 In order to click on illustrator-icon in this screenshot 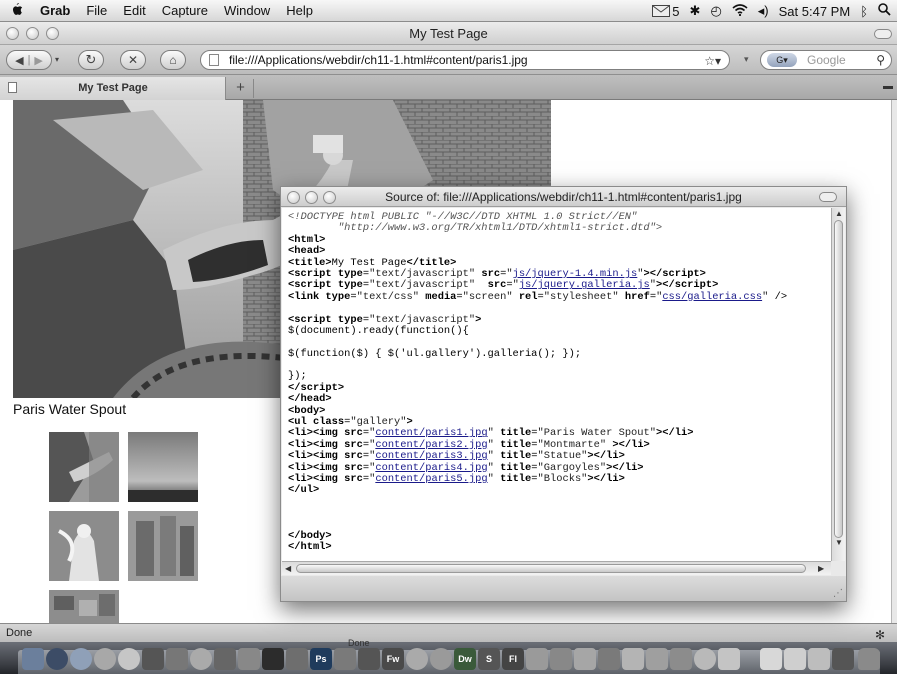, I will do `click(345, 659)`.